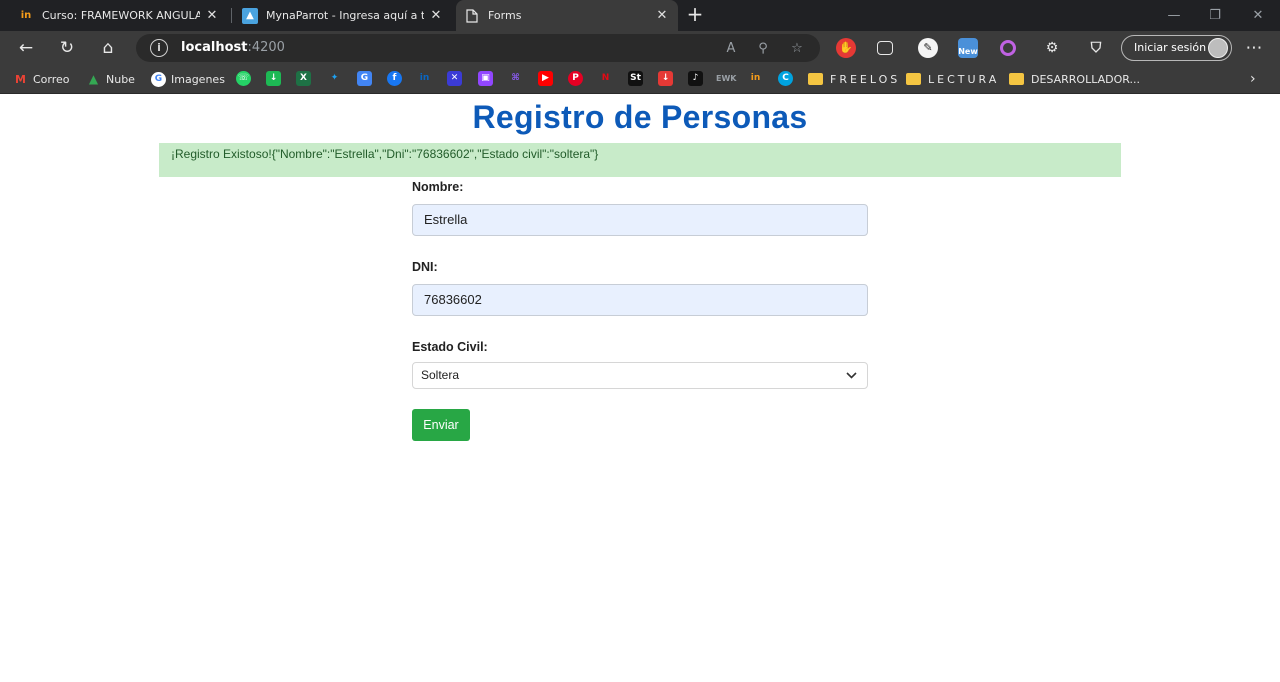  What do you see at coordinates (273, 78) in the screenshot?
I see `download-icon: ↓` at bounding box center [273, 78].